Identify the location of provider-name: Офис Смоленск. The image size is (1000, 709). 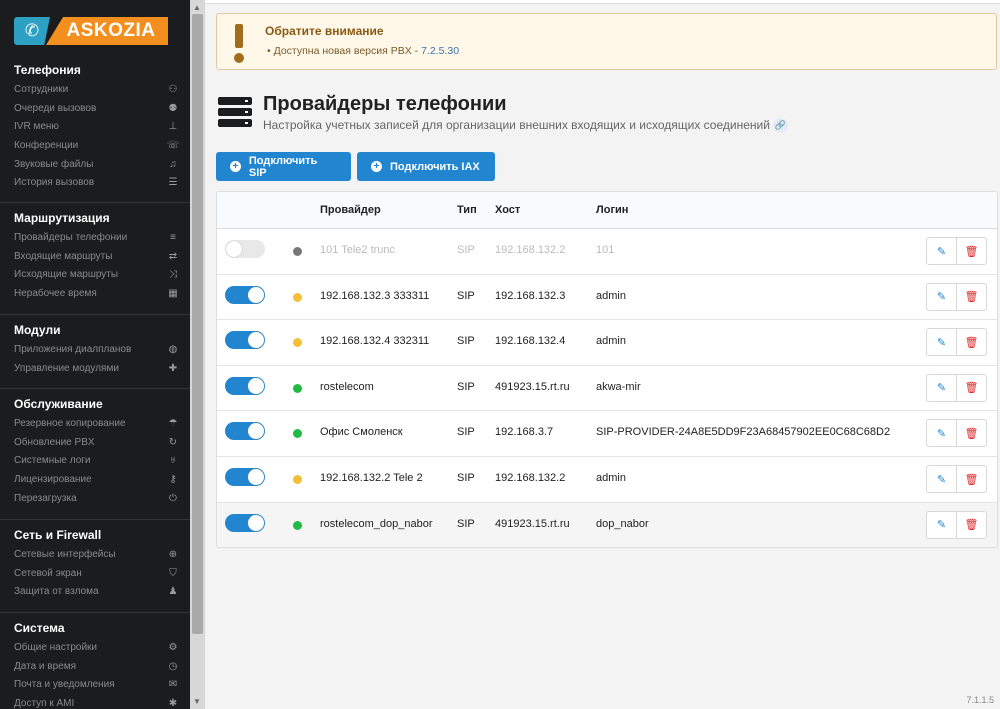
(361, 432).